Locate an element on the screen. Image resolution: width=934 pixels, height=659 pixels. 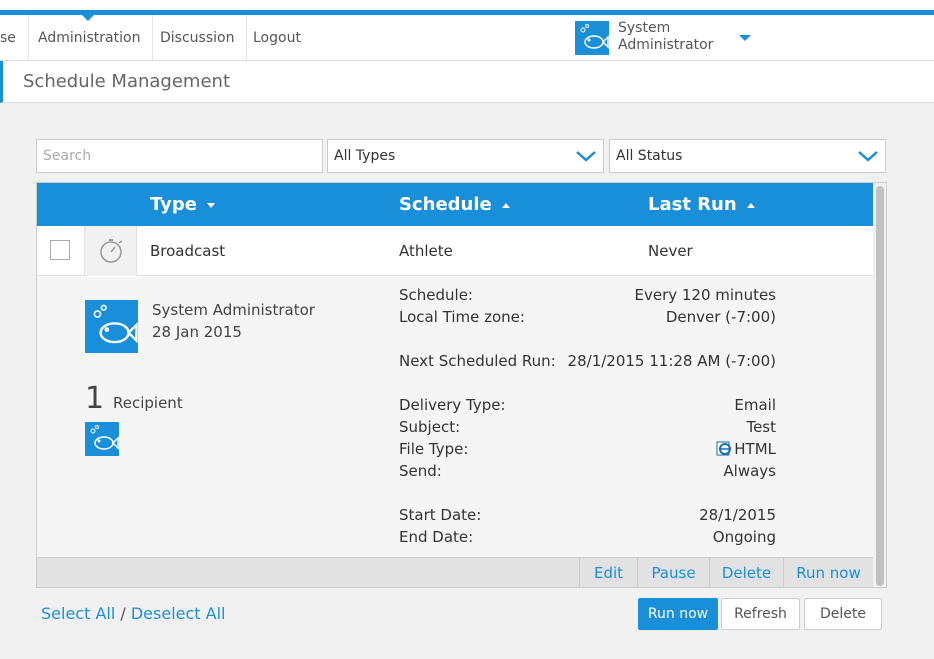
detail-value: Denver (-7:00) is located at coordinates (720, 317).